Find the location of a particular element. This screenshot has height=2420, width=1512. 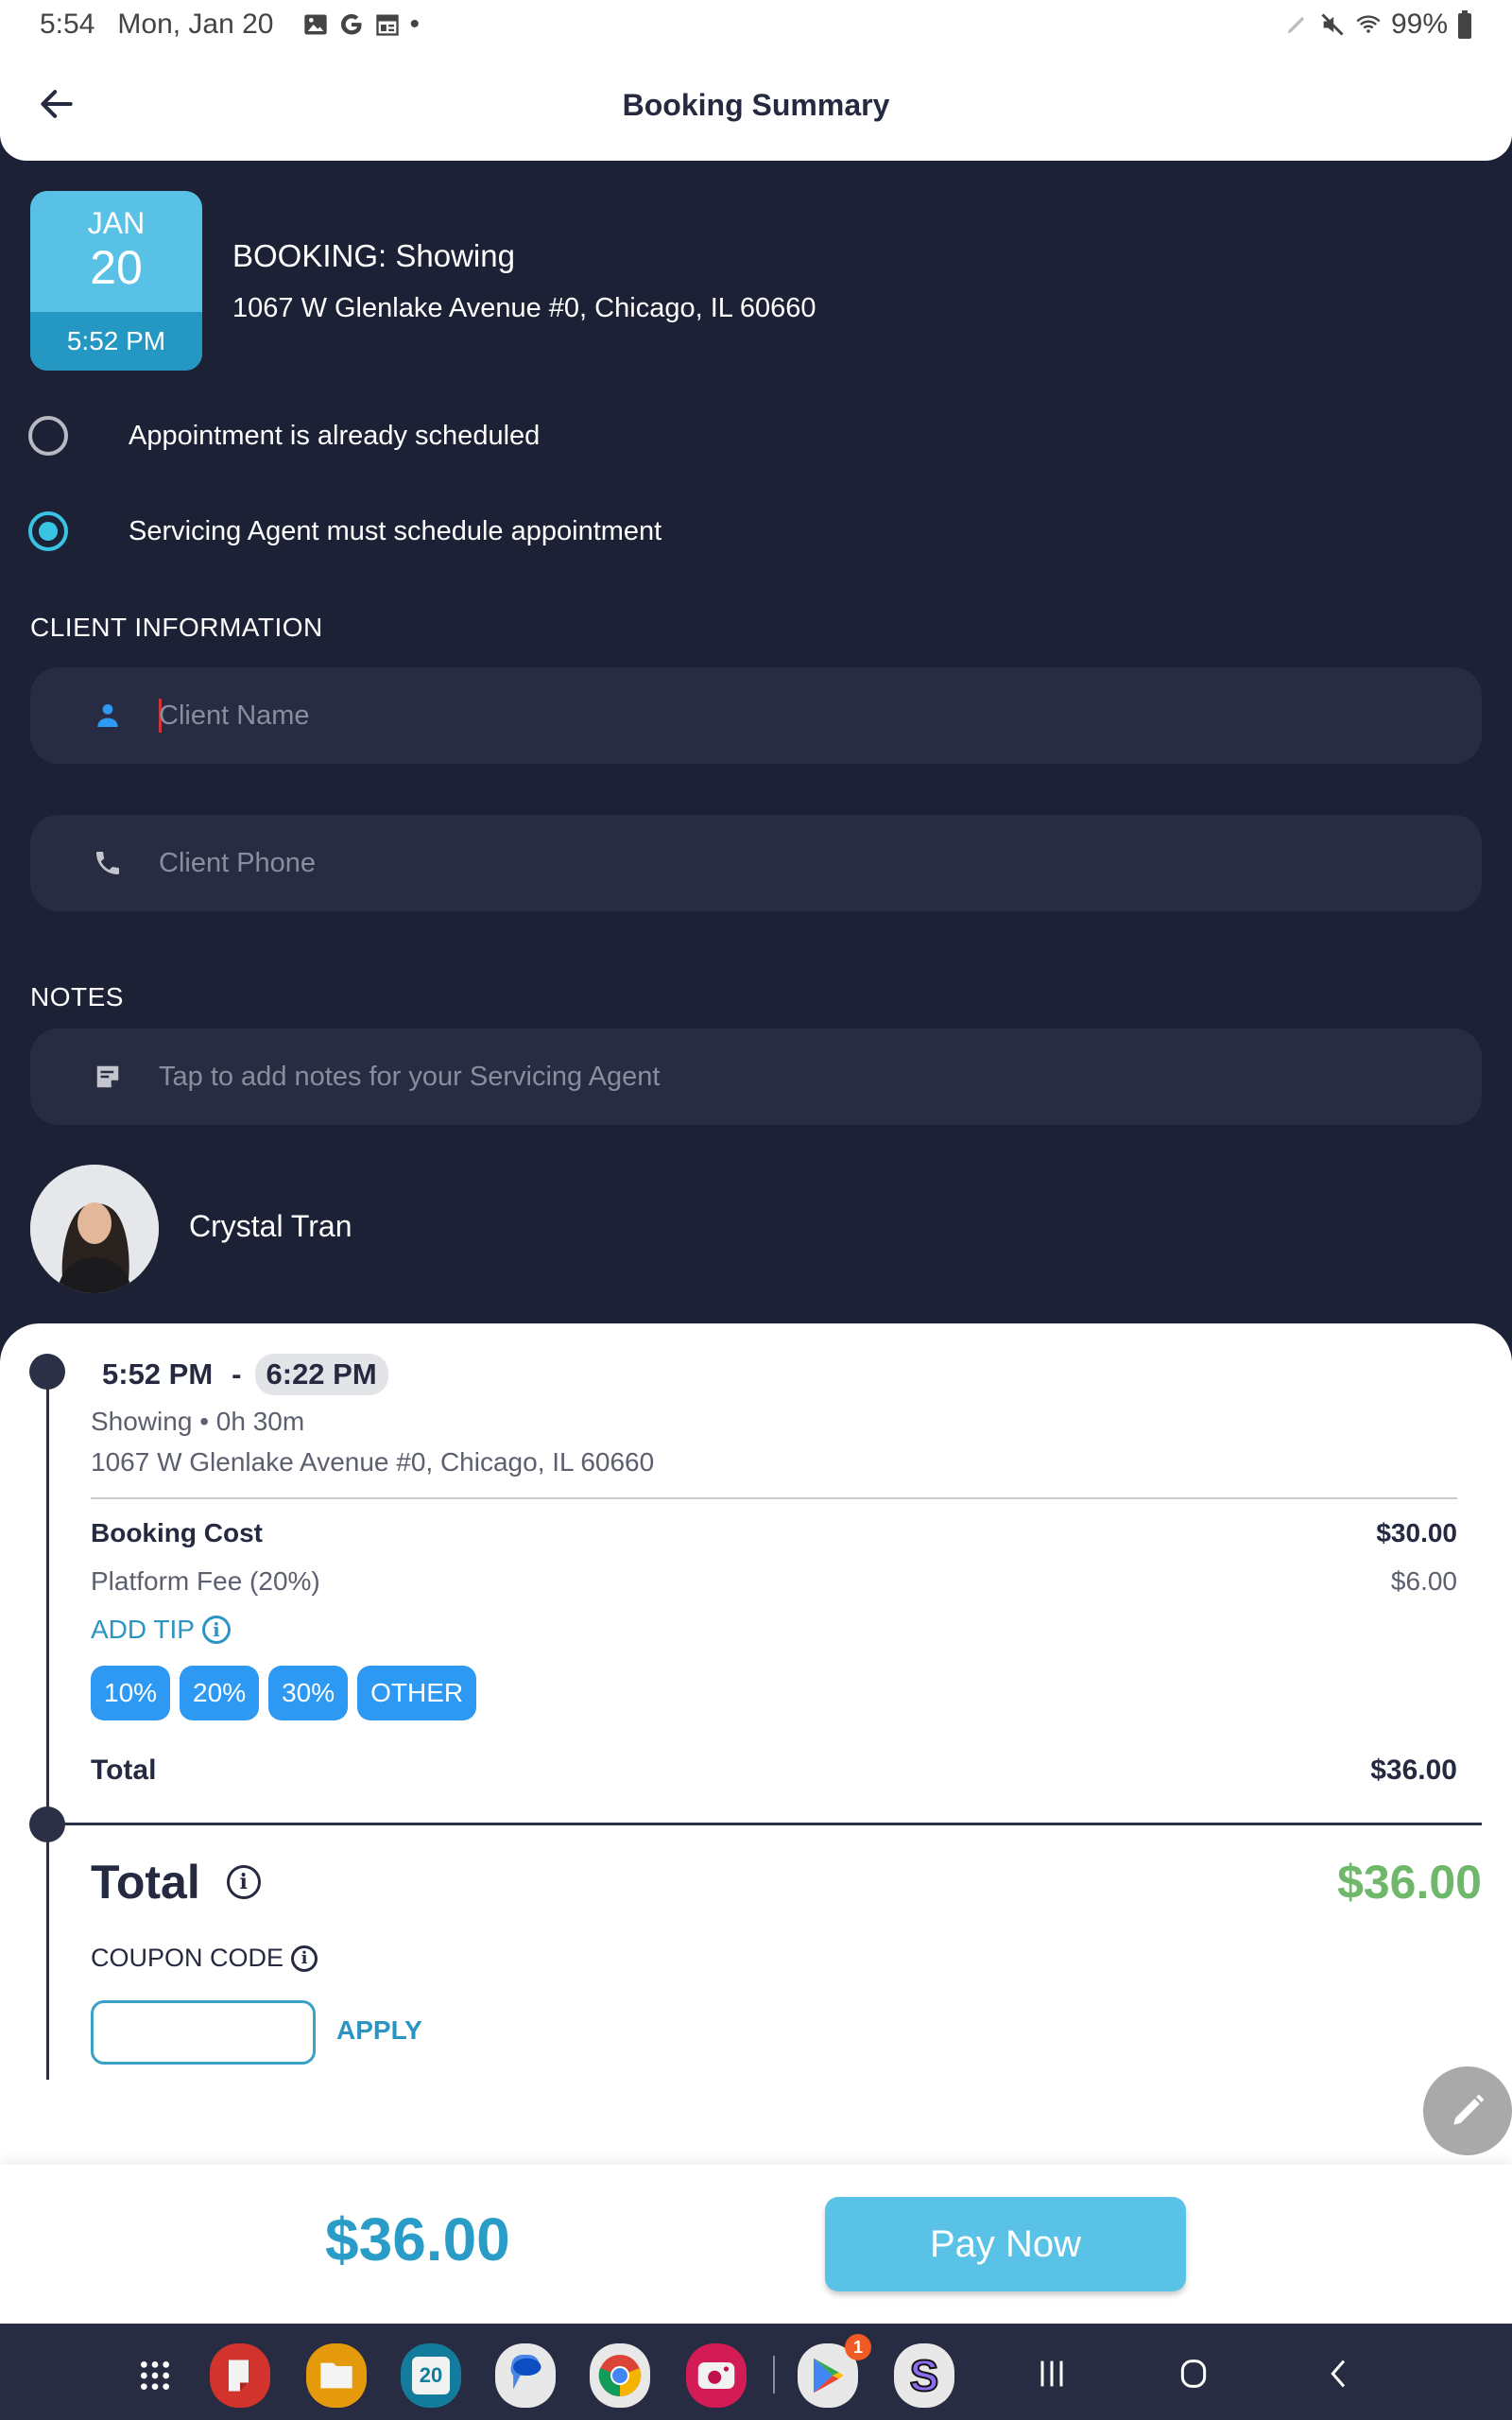

pencil-icon is located at coordinates (1469, 2110).